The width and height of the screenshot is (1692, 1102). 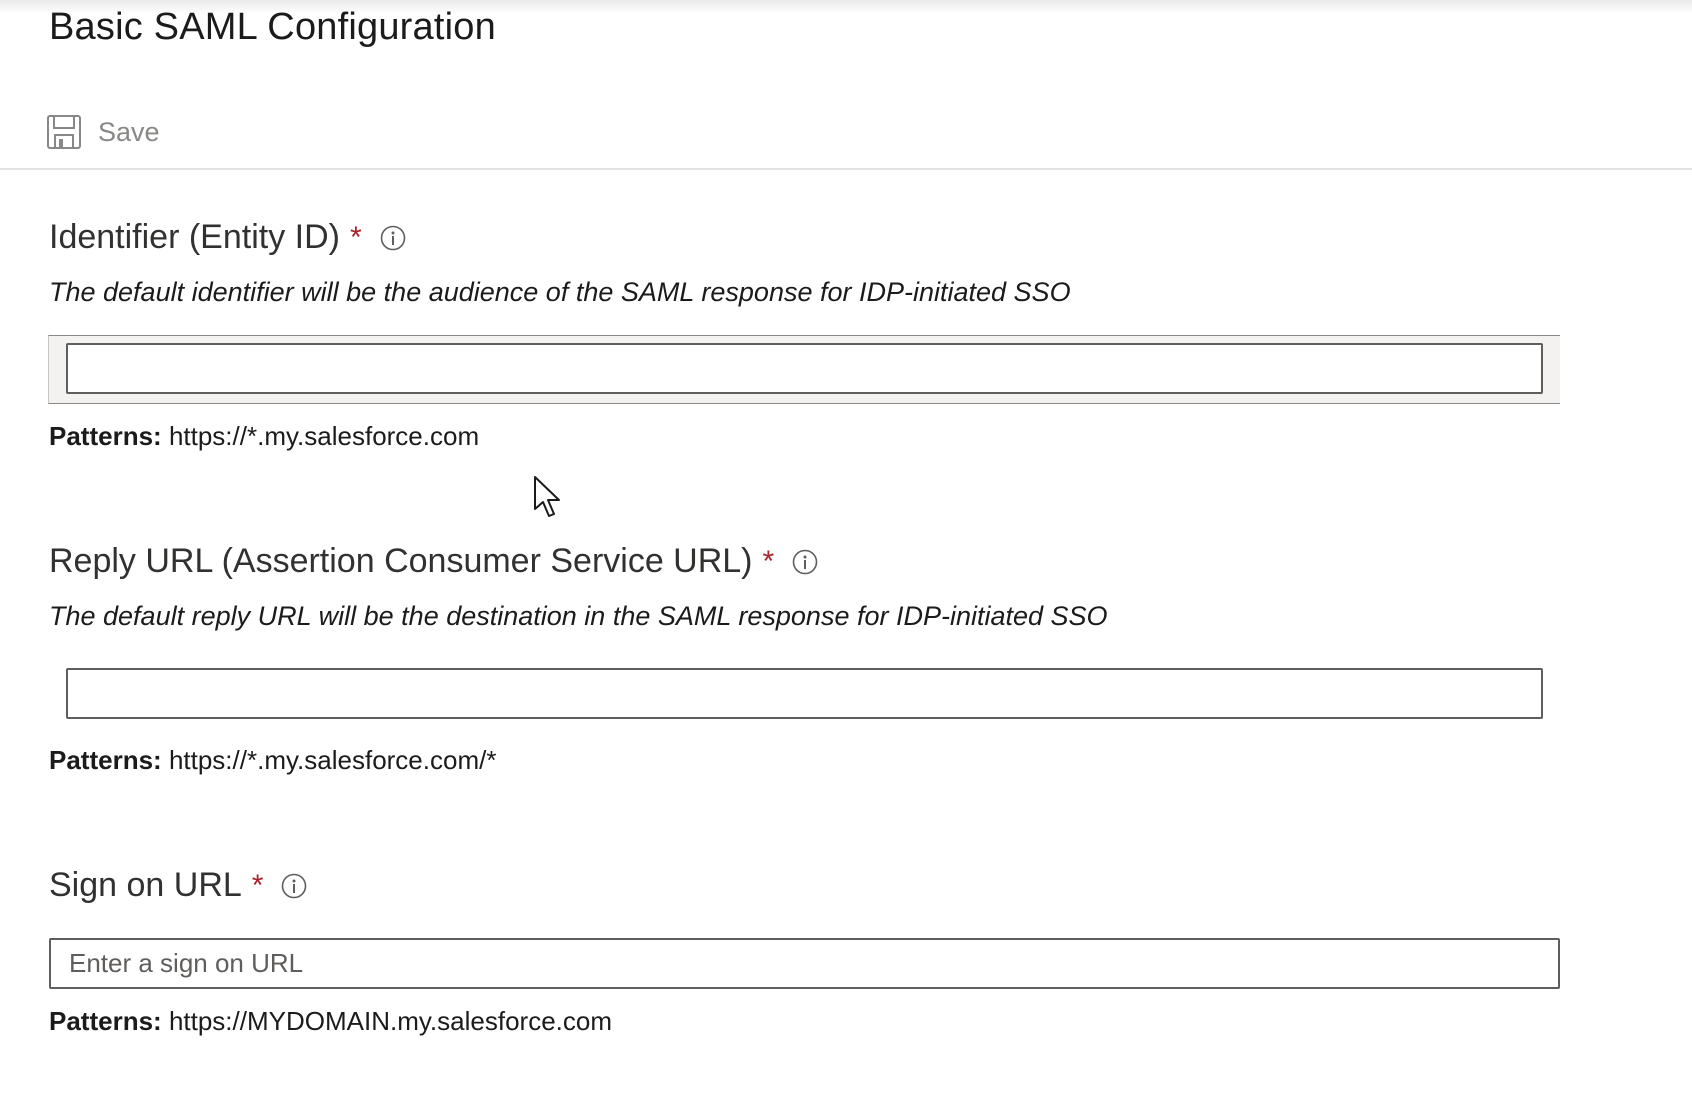 What do you see at coordinates (804, 368) in the screenshot?
I see `identifier-input` at bounding box center [804, 368].